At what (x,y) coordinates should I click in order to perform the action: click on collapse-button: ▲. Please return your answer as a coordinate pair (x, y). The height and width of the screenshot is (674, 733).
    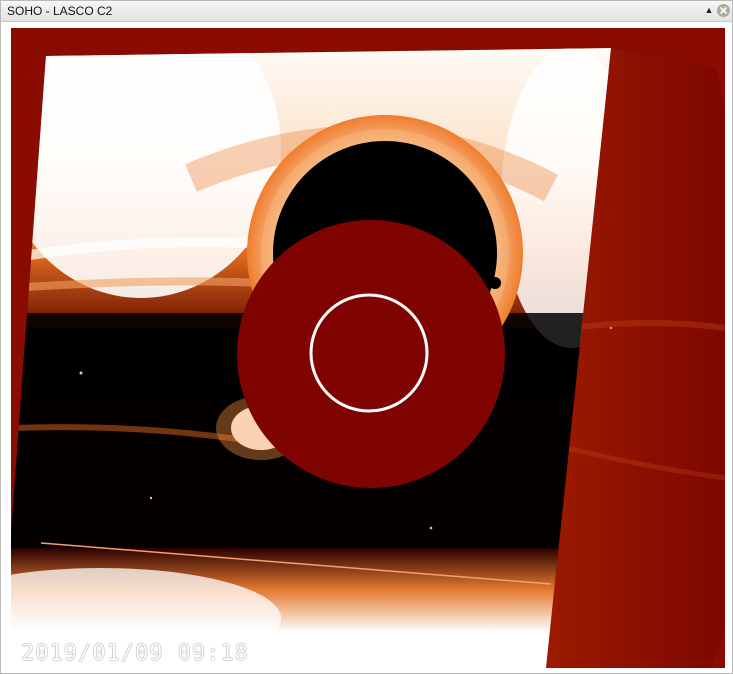
    Looking at the image, I should click on (709, 10).